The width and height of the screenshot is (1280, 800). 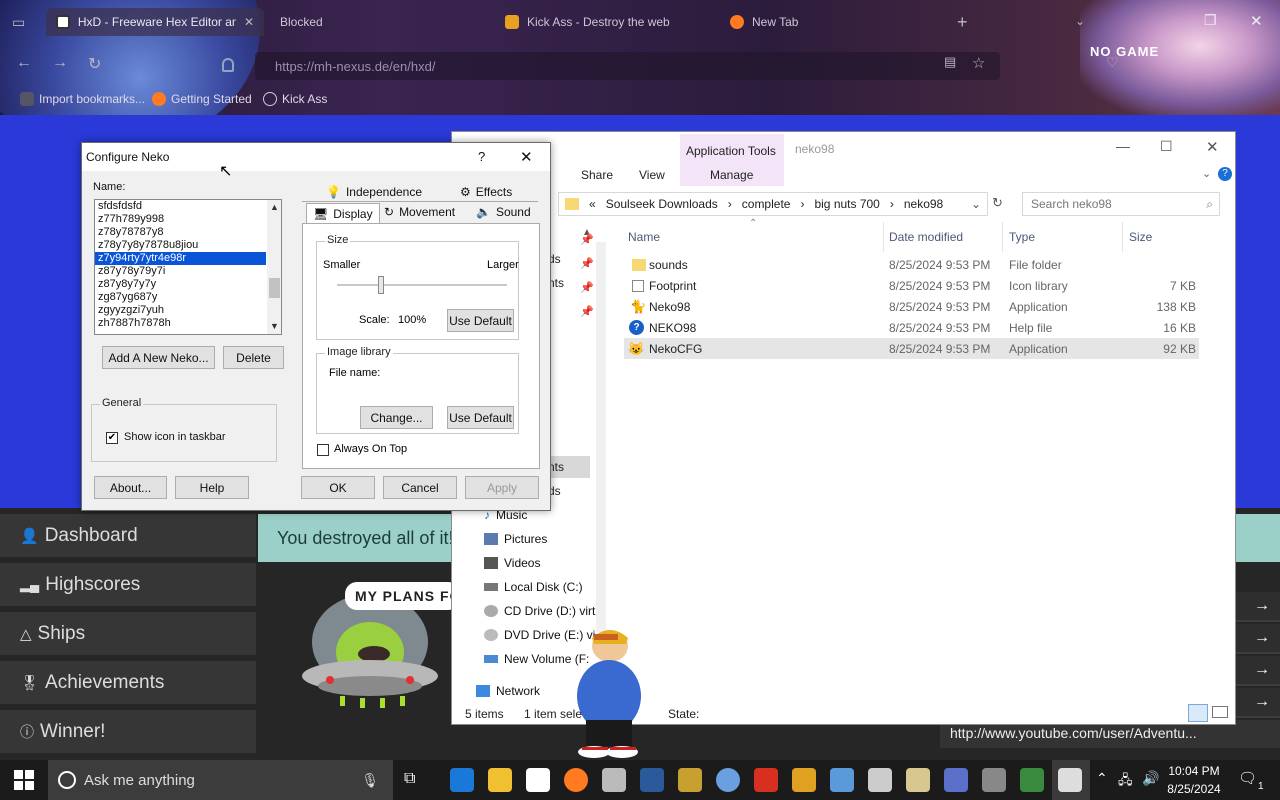 What do you see at coordinates (515, 539) in the screenshot?
I see `nav-item-pictures: Pictures` at bounding box center [515, 539].